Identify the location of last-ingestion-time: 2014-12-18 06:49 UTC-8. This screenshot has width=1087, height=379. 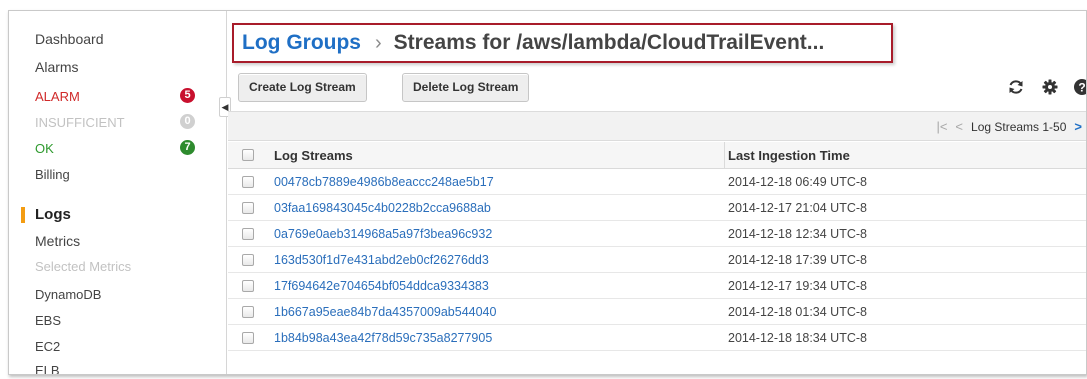
(797, 182).